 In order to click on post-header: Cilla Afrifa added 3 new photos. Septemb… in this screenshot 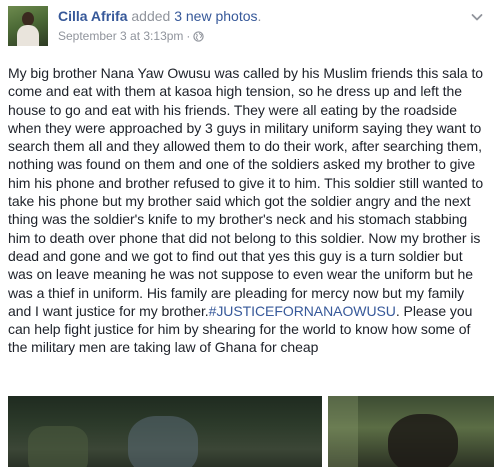, I will do `click(247, 30)`.